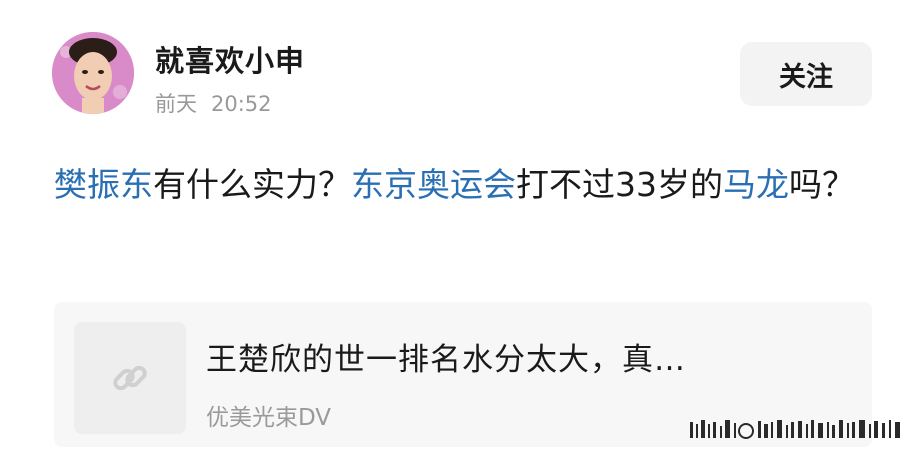 The image size is (924, 451). Describe the element at coordinates (795, 429) in the screenshot. I see `watermark-barcode-icon` at that location.